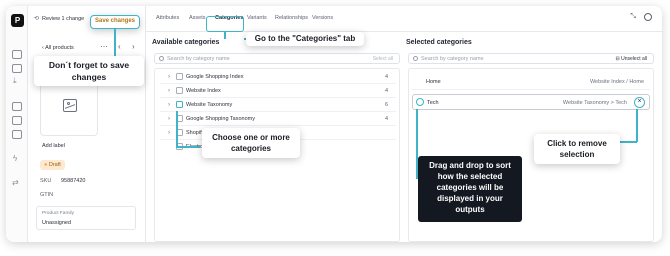 This screenshot has width=670, height=256. I want to click on selected-category-path: Website Taxonomy > Tech, so click(595, 103).